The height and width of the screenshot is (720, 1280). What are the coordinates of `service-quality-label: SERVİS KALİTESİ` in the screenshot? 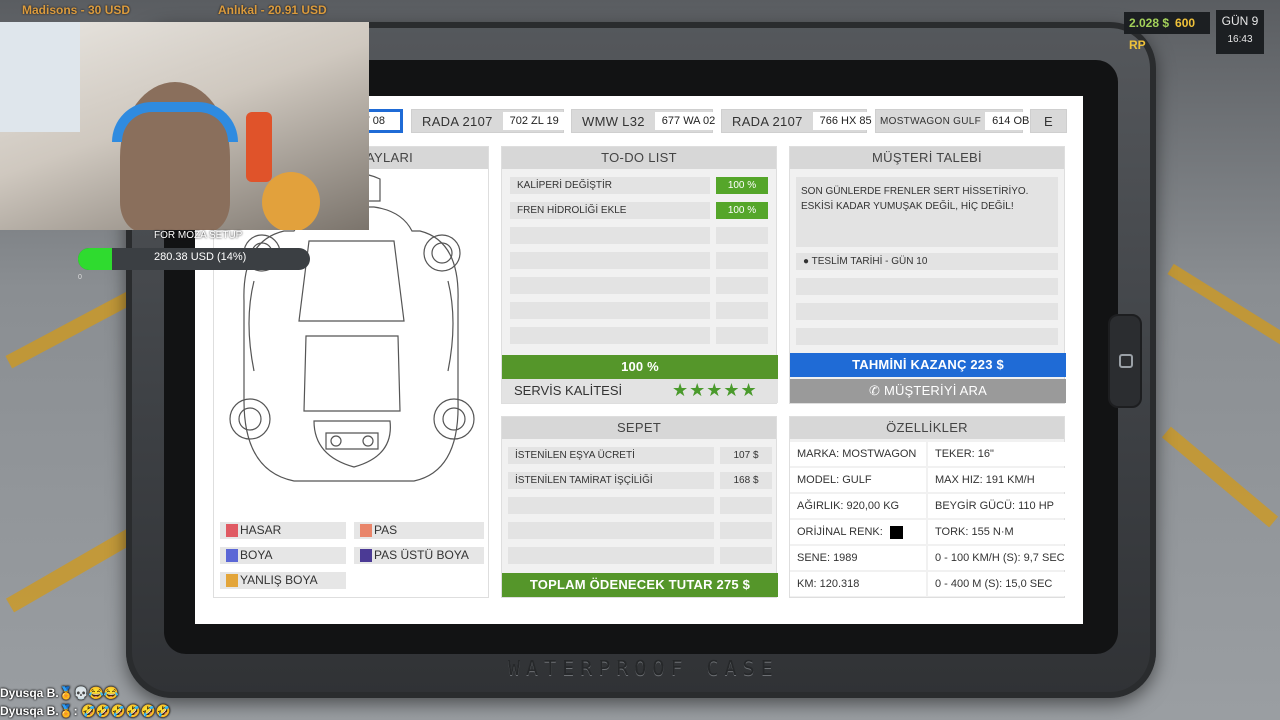 It's located at (568, 390).